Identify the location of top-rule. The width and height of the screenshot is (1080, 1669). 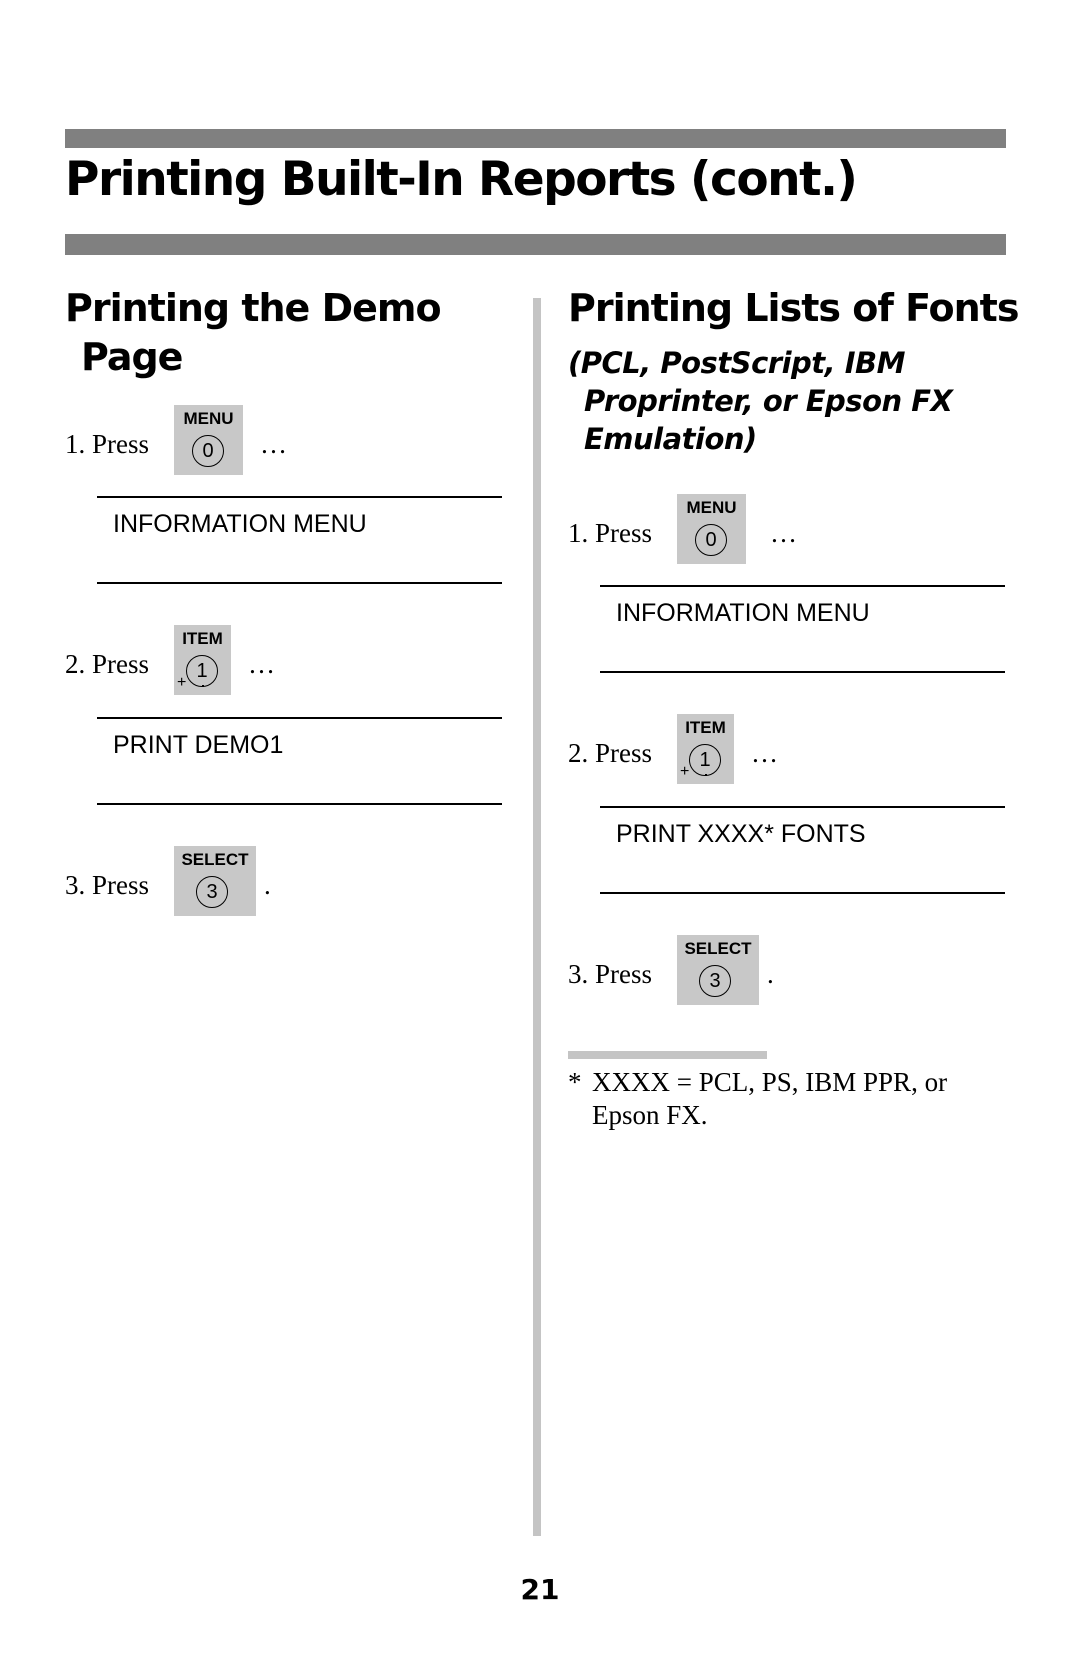
(535, 138).